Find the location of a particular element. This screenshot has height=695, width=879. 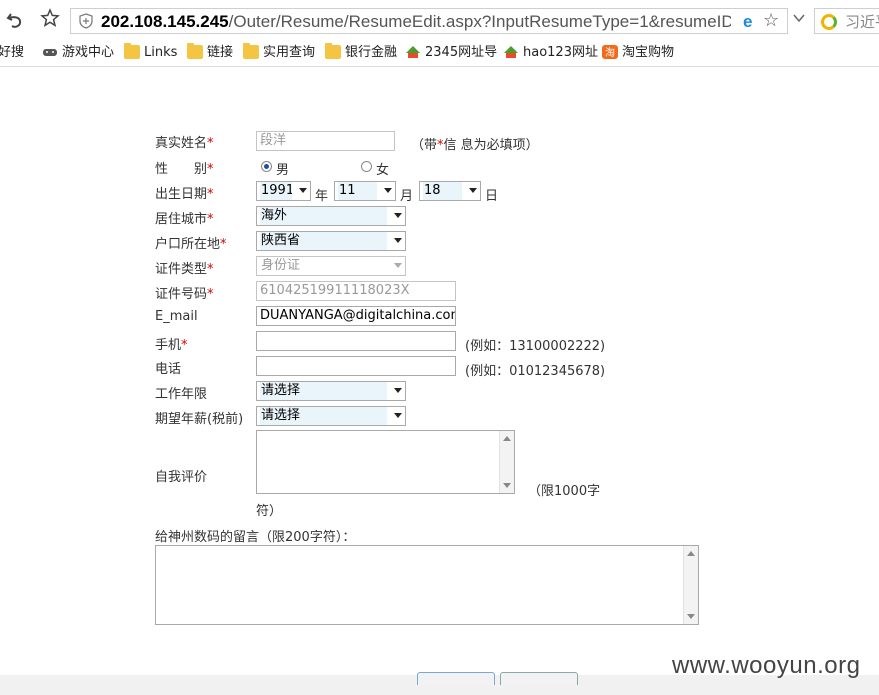

bookmark-haosou: 好搜 is located at coordinates (12, 53).